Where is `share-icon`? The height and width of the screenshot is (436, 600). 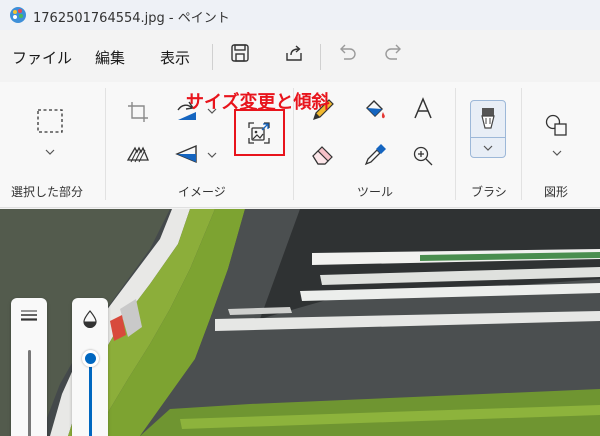 share-icon is located at coordinates (294, 53).